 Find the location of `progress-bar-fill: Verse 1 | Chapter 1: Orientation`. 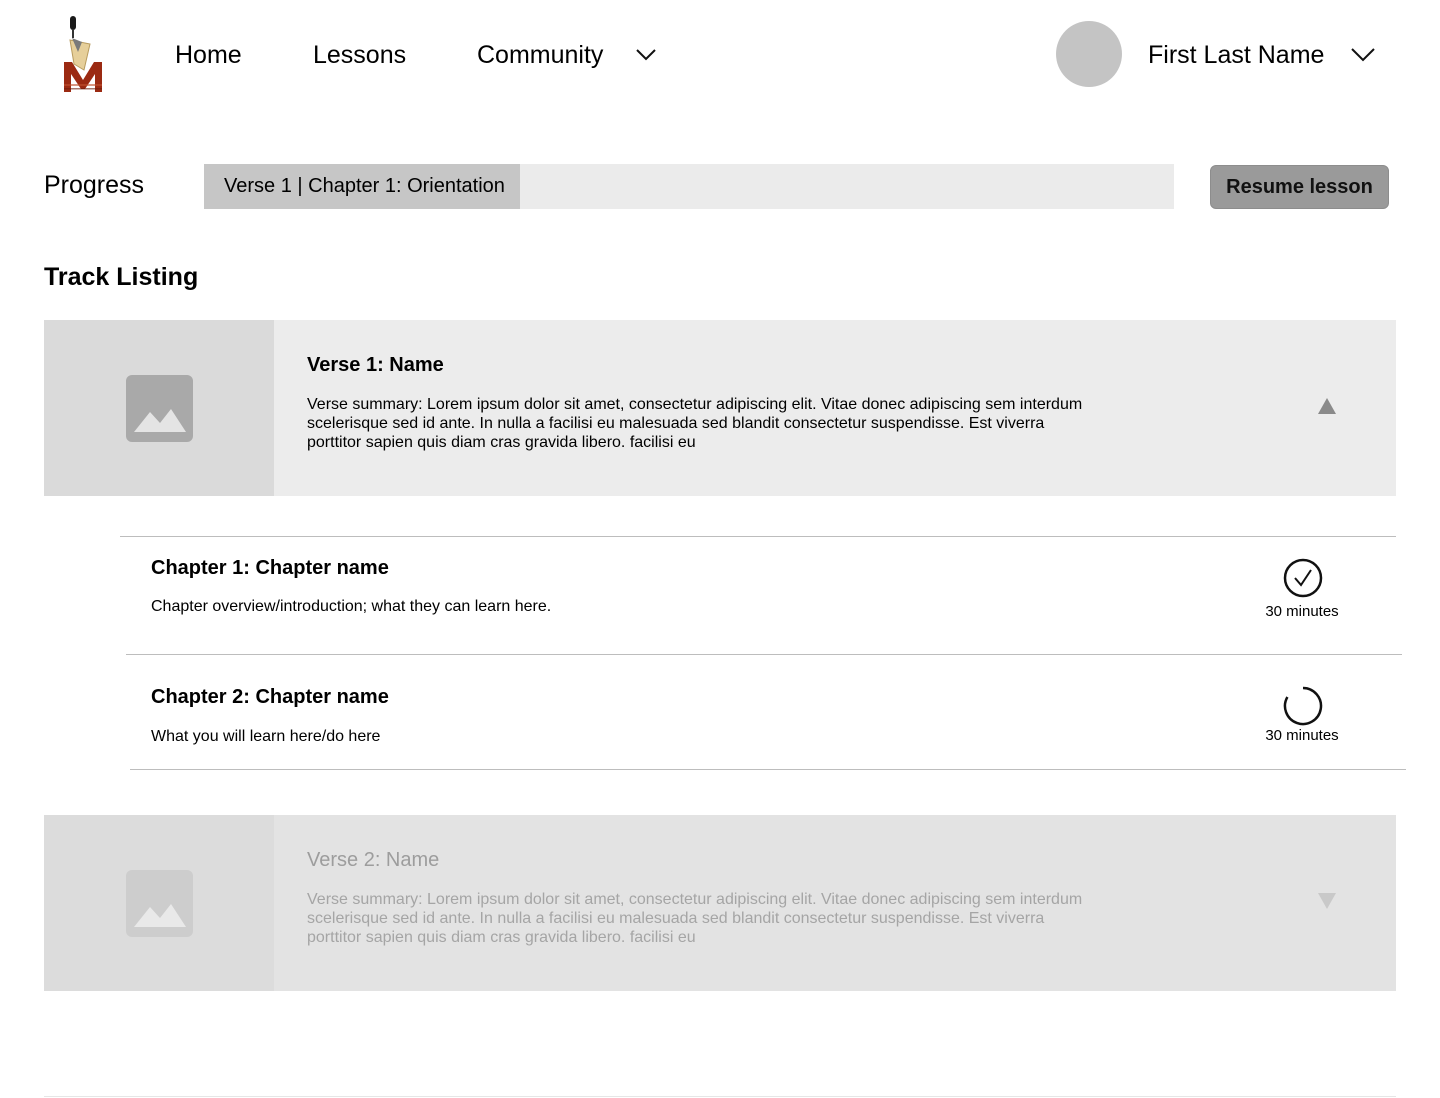

progress-bar-fill: Verse 1 | Chapter 1: Orientation is located at coordinates (362, 186).